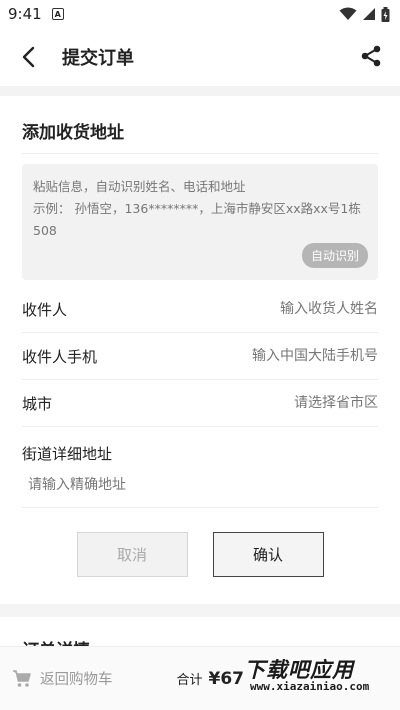 The width and height of the screenshot is (400, 710). What do you see at coordinates (22, 678) in the screenshot?
I see `cart-icon` at bounding box center [22, 678].